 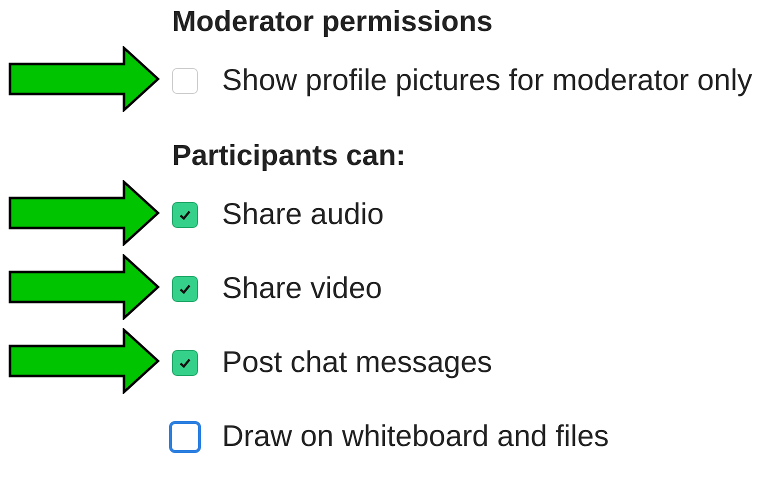 I want to click on checkbox-label: Draw on whiteboard and files, so click(x=416, y=437).